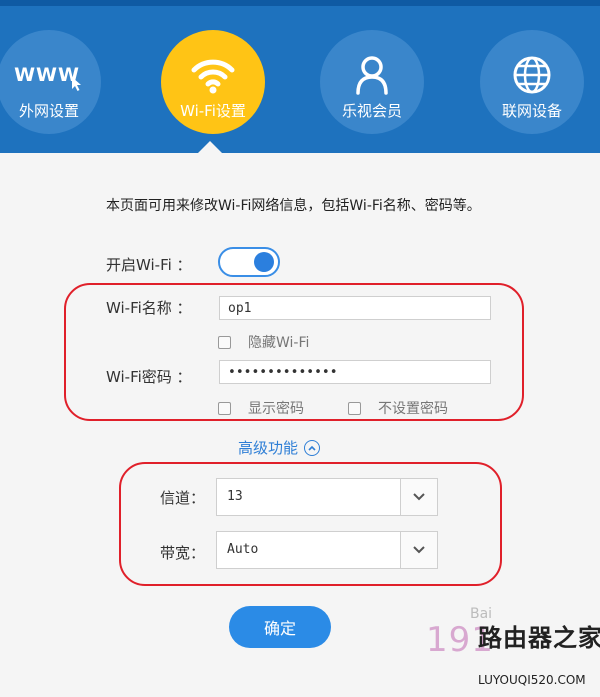 The width and height of the screenshot is (600, 697). I want to click on nav-label: 外网设置, so click(48, 111).